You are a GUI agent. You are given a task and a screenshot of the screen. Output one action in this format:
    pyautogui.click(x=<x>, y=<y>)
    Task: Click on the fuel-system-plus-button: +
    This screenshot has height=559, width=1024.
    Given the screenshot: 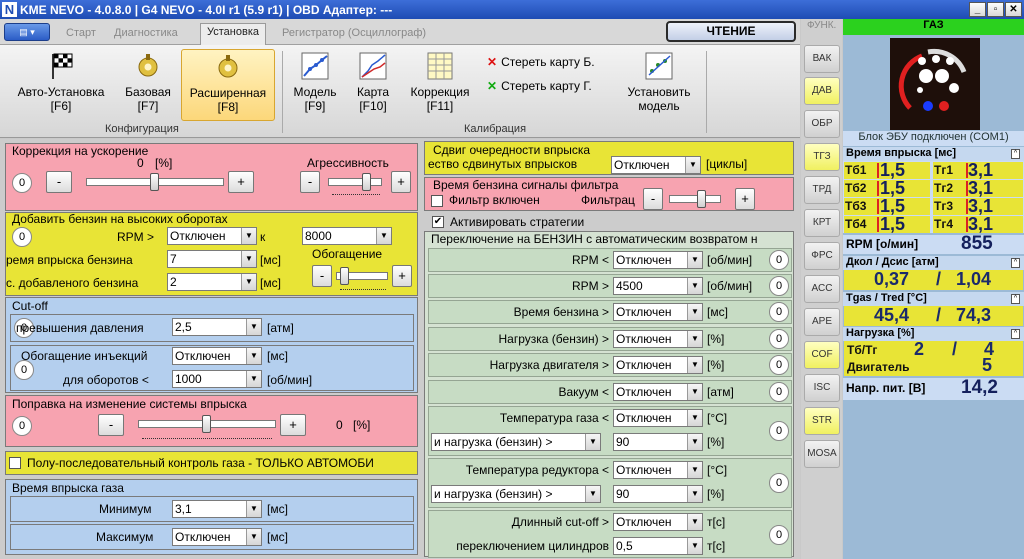 What is the action you would take?
    pyautogui.click(x=293, y=425)
    